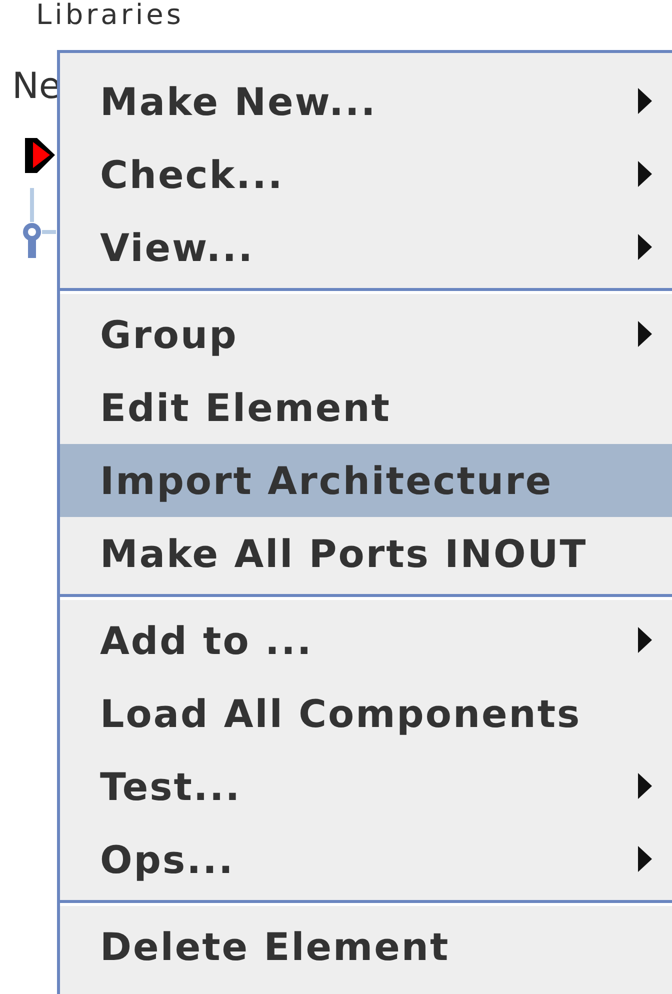  What do you see at coordinates (366, 553) in the screenshot?
I see `menu-item: Make All Ports INOUT` at bounding box center [366, 553].